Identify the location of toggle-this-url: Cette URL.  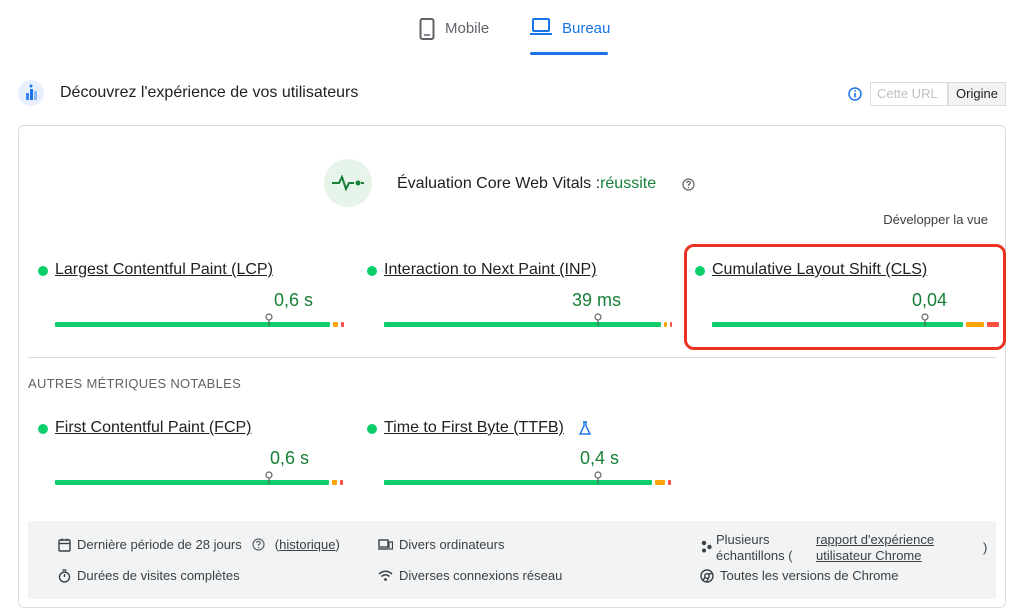
(909, 94).